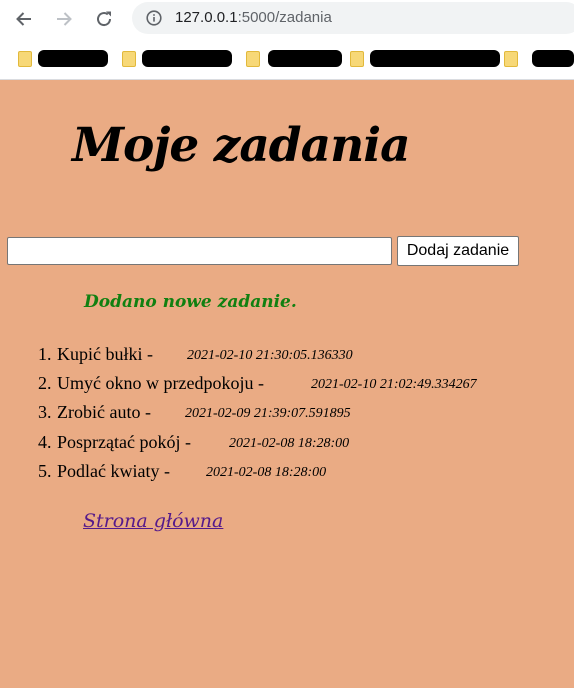 The width and height of the screenshot is (574, 688). What do you see at coordinates (458, 251) in the screenshot?
I see `add-task-button: Dodaj zadanie` at bounding box center [458, 251].